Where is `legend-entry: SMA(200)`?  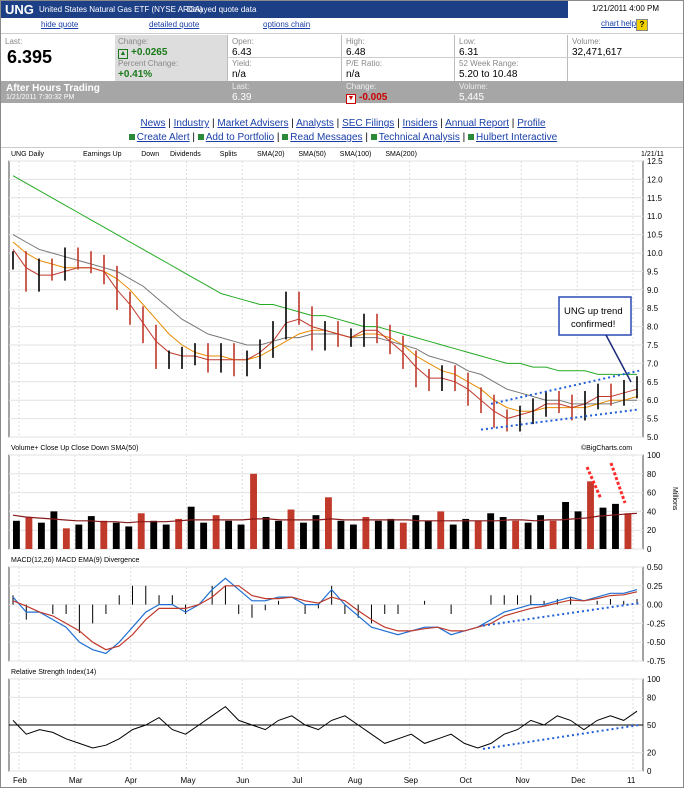 legend-entry: SMA(200) is located at coordinates (401, 154).